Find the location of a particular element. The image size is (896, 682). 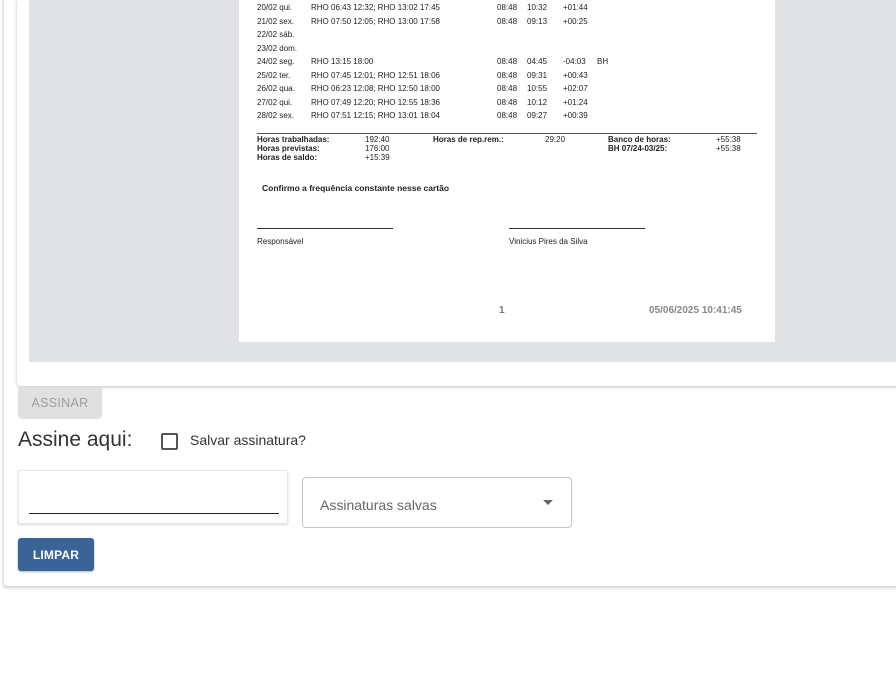

balance-hours-label: Horas de saldo: is located at coordinates (287, 157).